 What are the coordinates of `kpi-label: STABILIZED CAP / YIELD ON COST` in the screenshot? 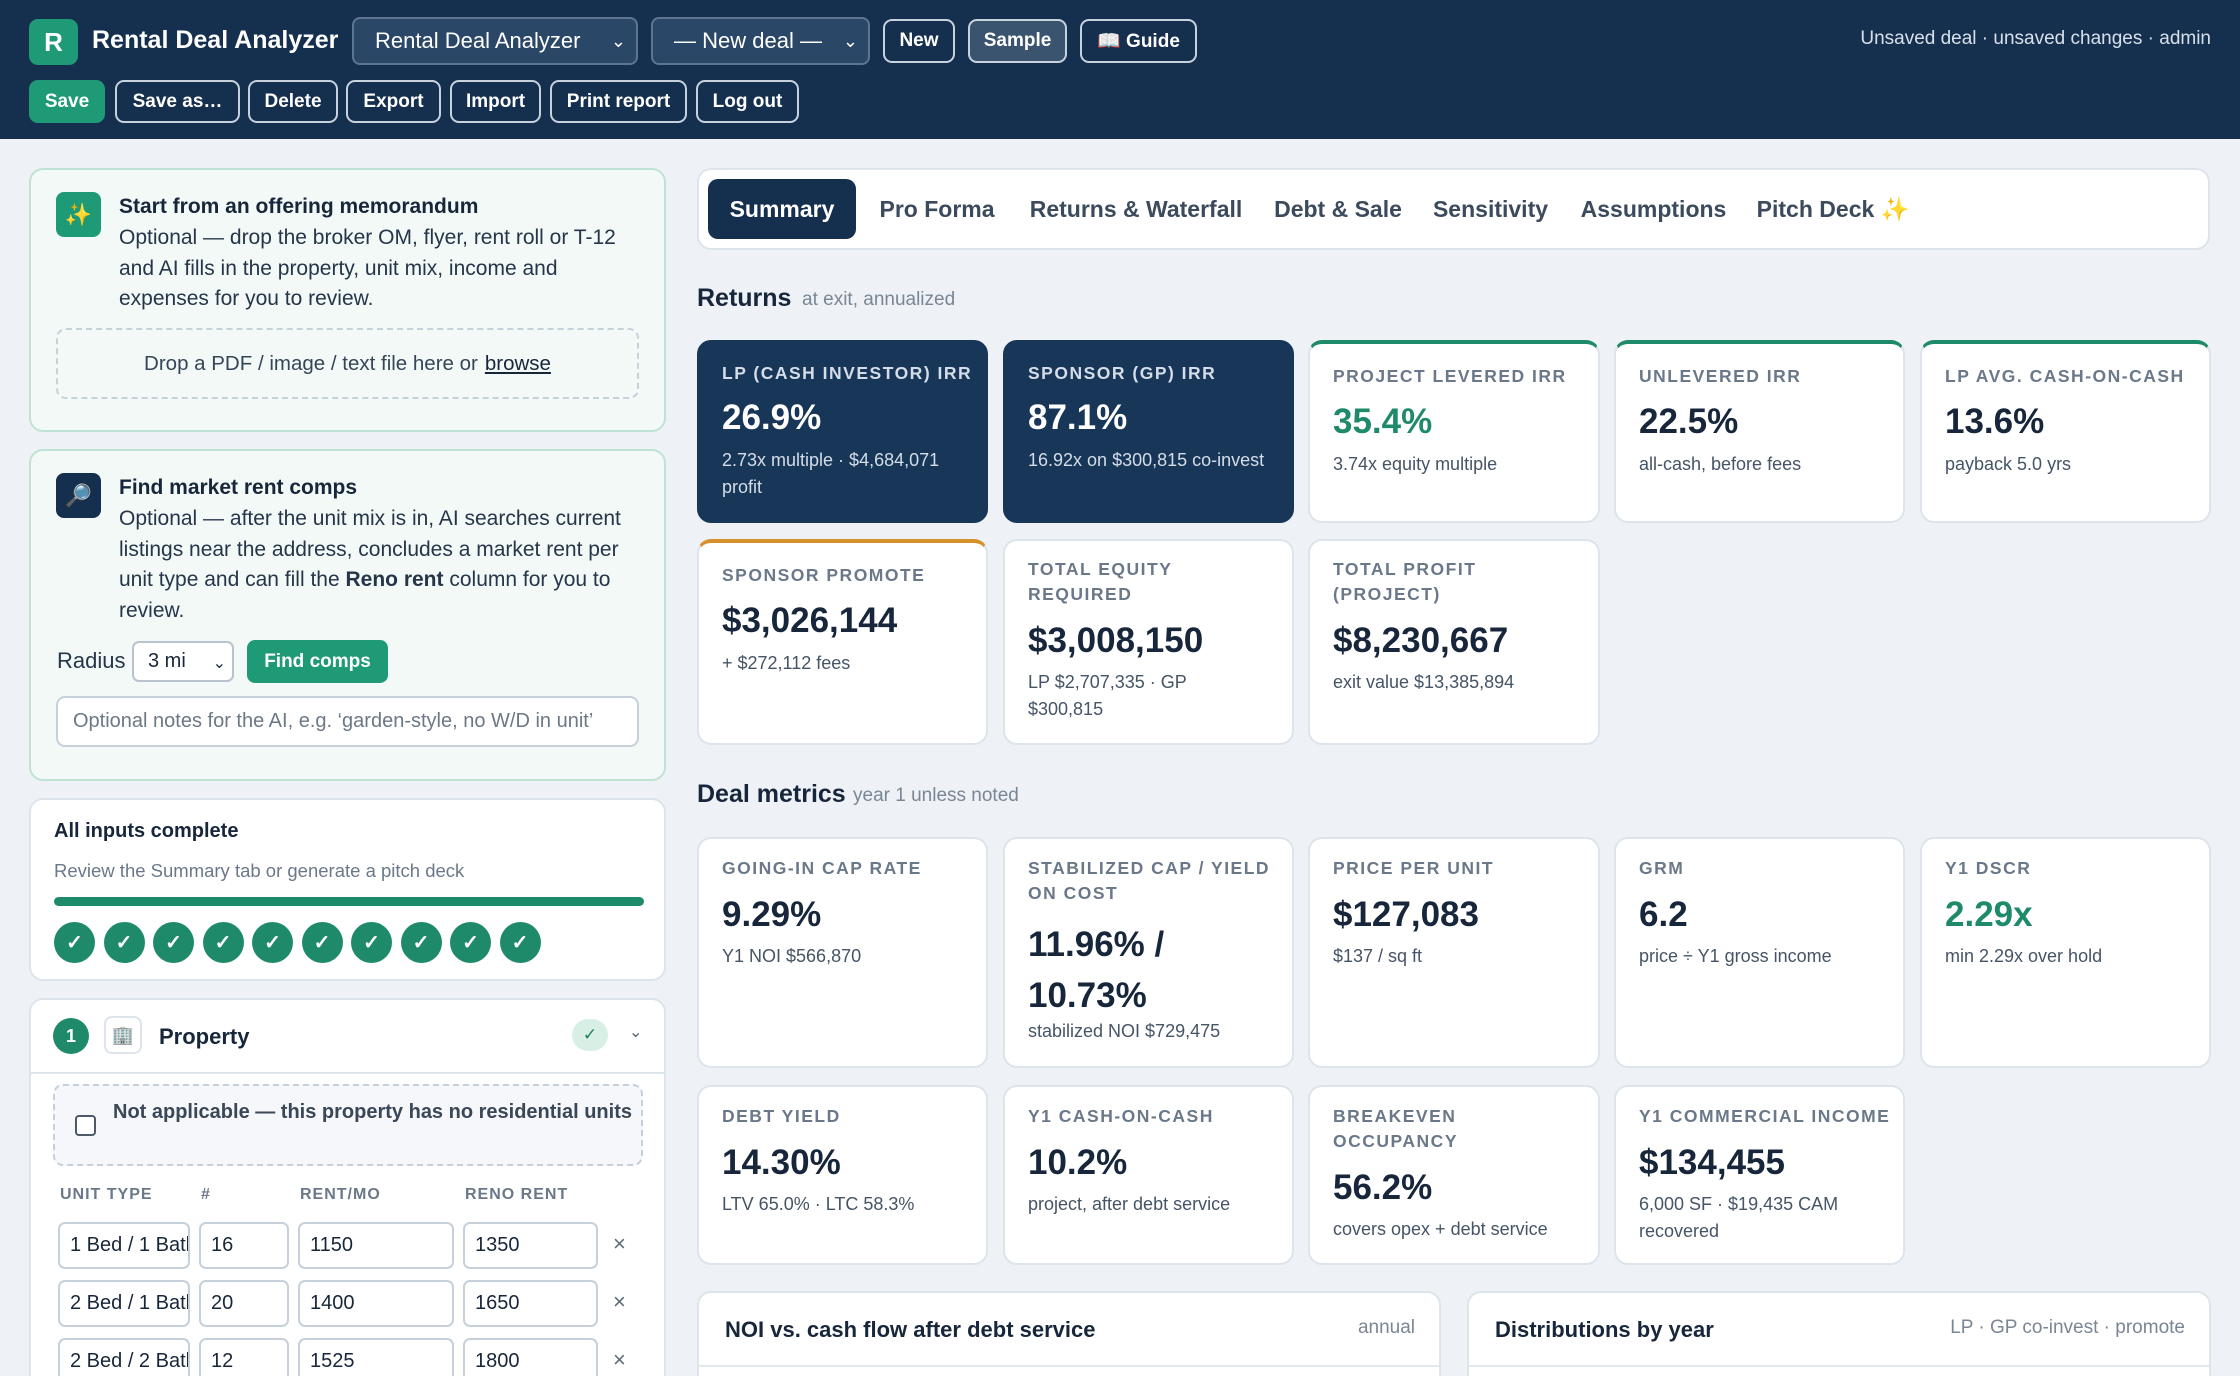 It's located at (1149, 880).